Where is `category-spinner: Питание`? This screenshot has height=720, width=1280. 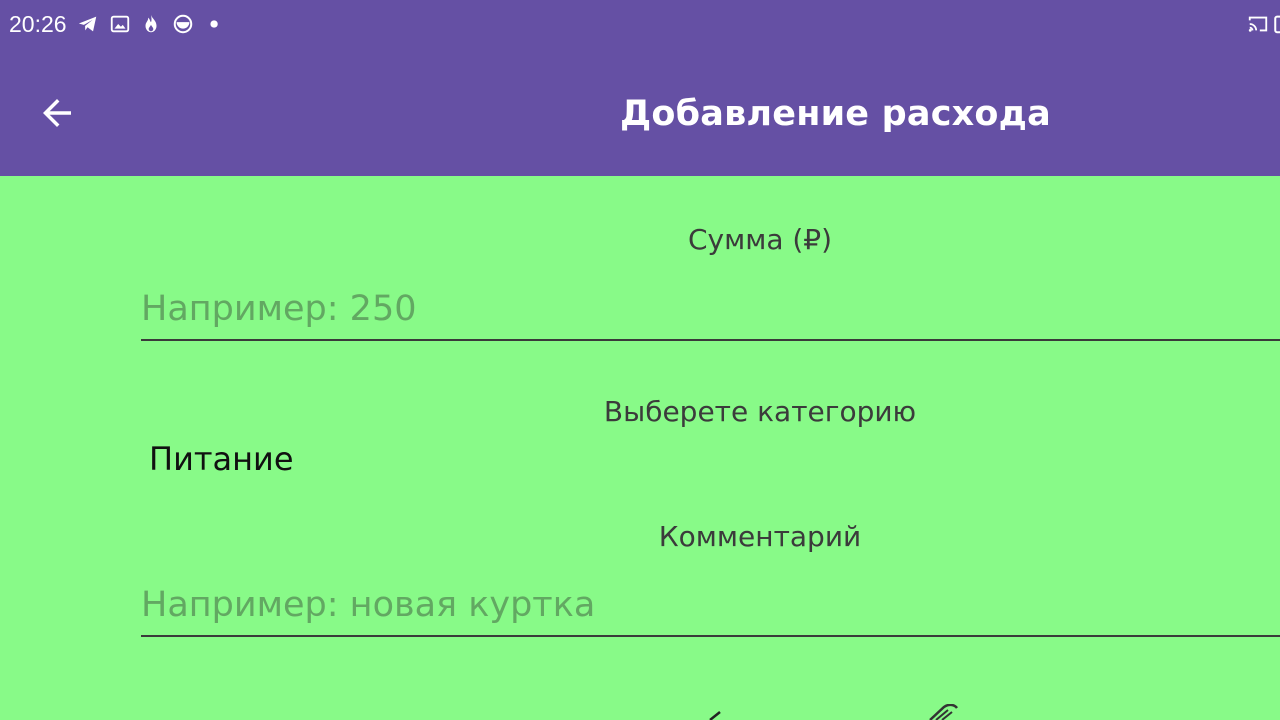 category-spinner: Питание is located at coordinates (221, 459).